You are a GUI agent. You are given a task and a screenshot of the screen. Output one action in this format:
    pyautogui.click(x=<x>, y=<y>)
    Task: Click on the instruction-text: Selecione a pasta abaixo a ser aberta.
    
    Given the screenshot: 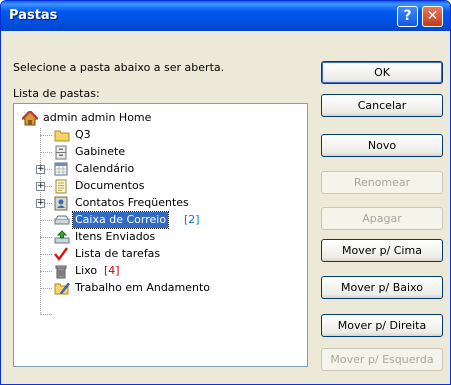 What is the action you would take?
    pyautogui.click(x=119, y=67)
    